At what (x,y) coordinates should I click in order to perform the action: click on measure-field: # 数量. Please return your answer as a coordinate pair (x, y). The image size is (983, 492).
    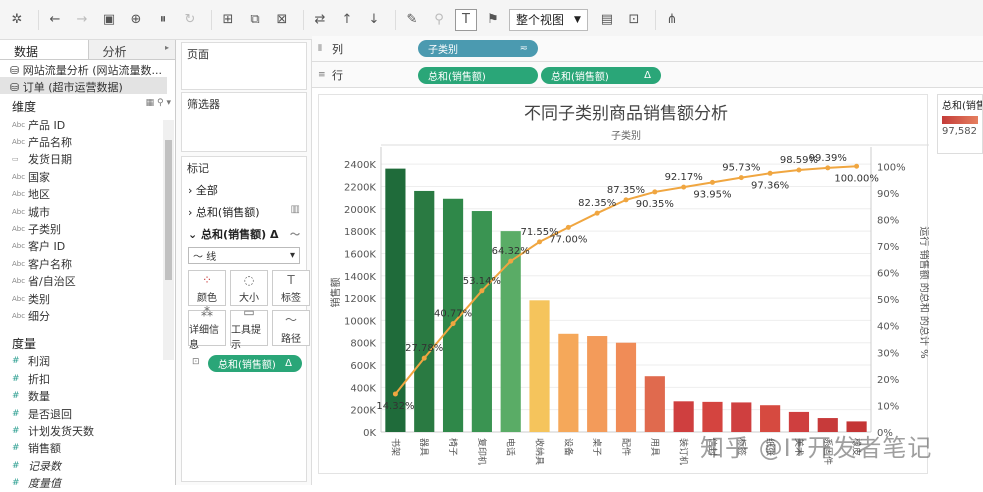
    Looking at the image, I should click on (87, 395).